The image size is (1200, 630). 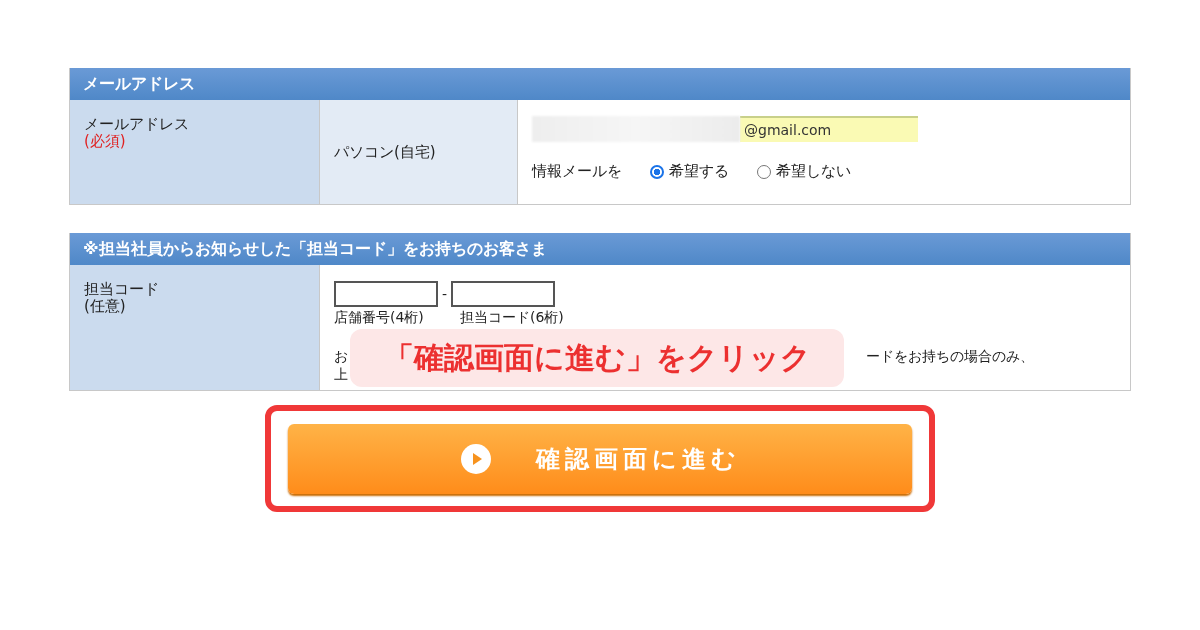 I want to click on sub-label: パソコン(自宅), so click(x=385, y=152).